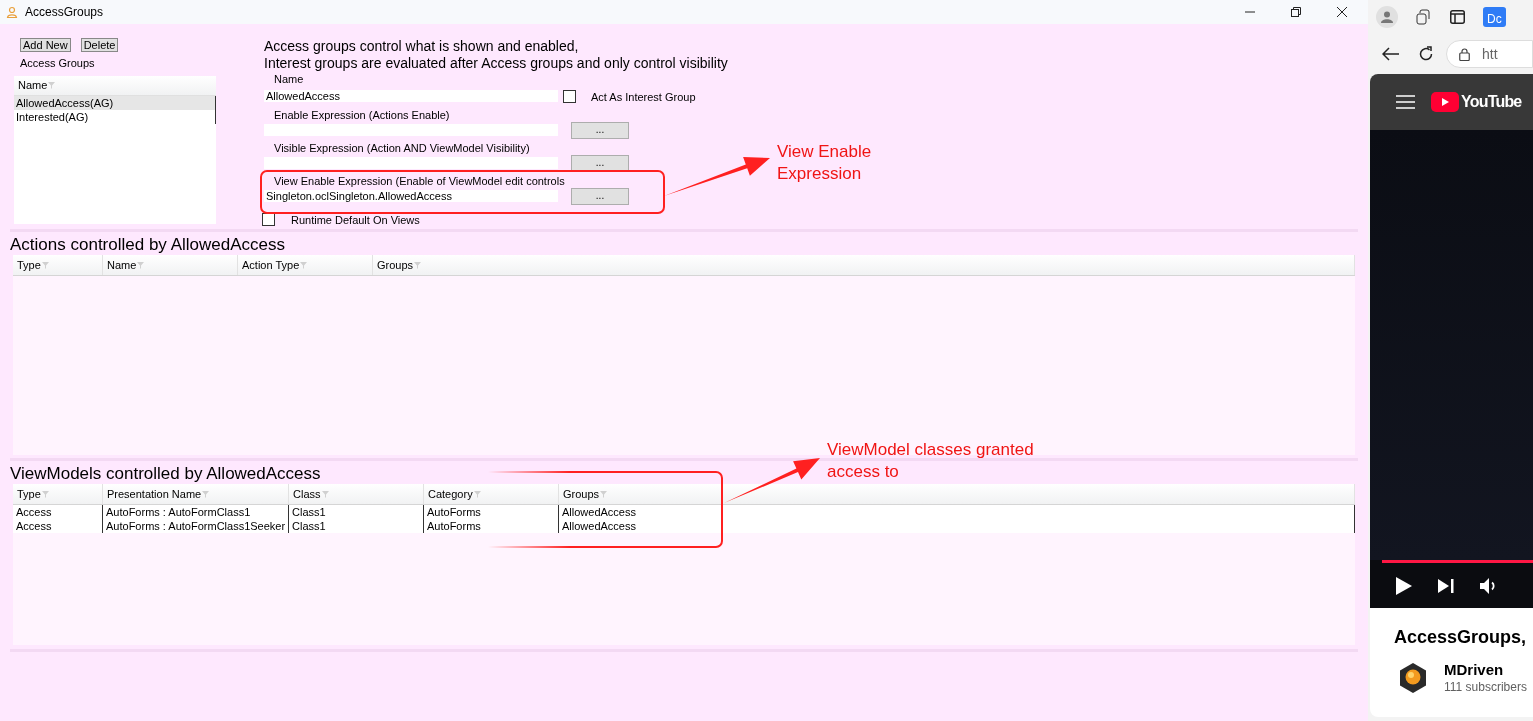 The image size is (1533, 721). Describe the element at coordinates (362, 115) in the screenshot. I see `field-label: Enable Expression (Actions Enable)` at that location.